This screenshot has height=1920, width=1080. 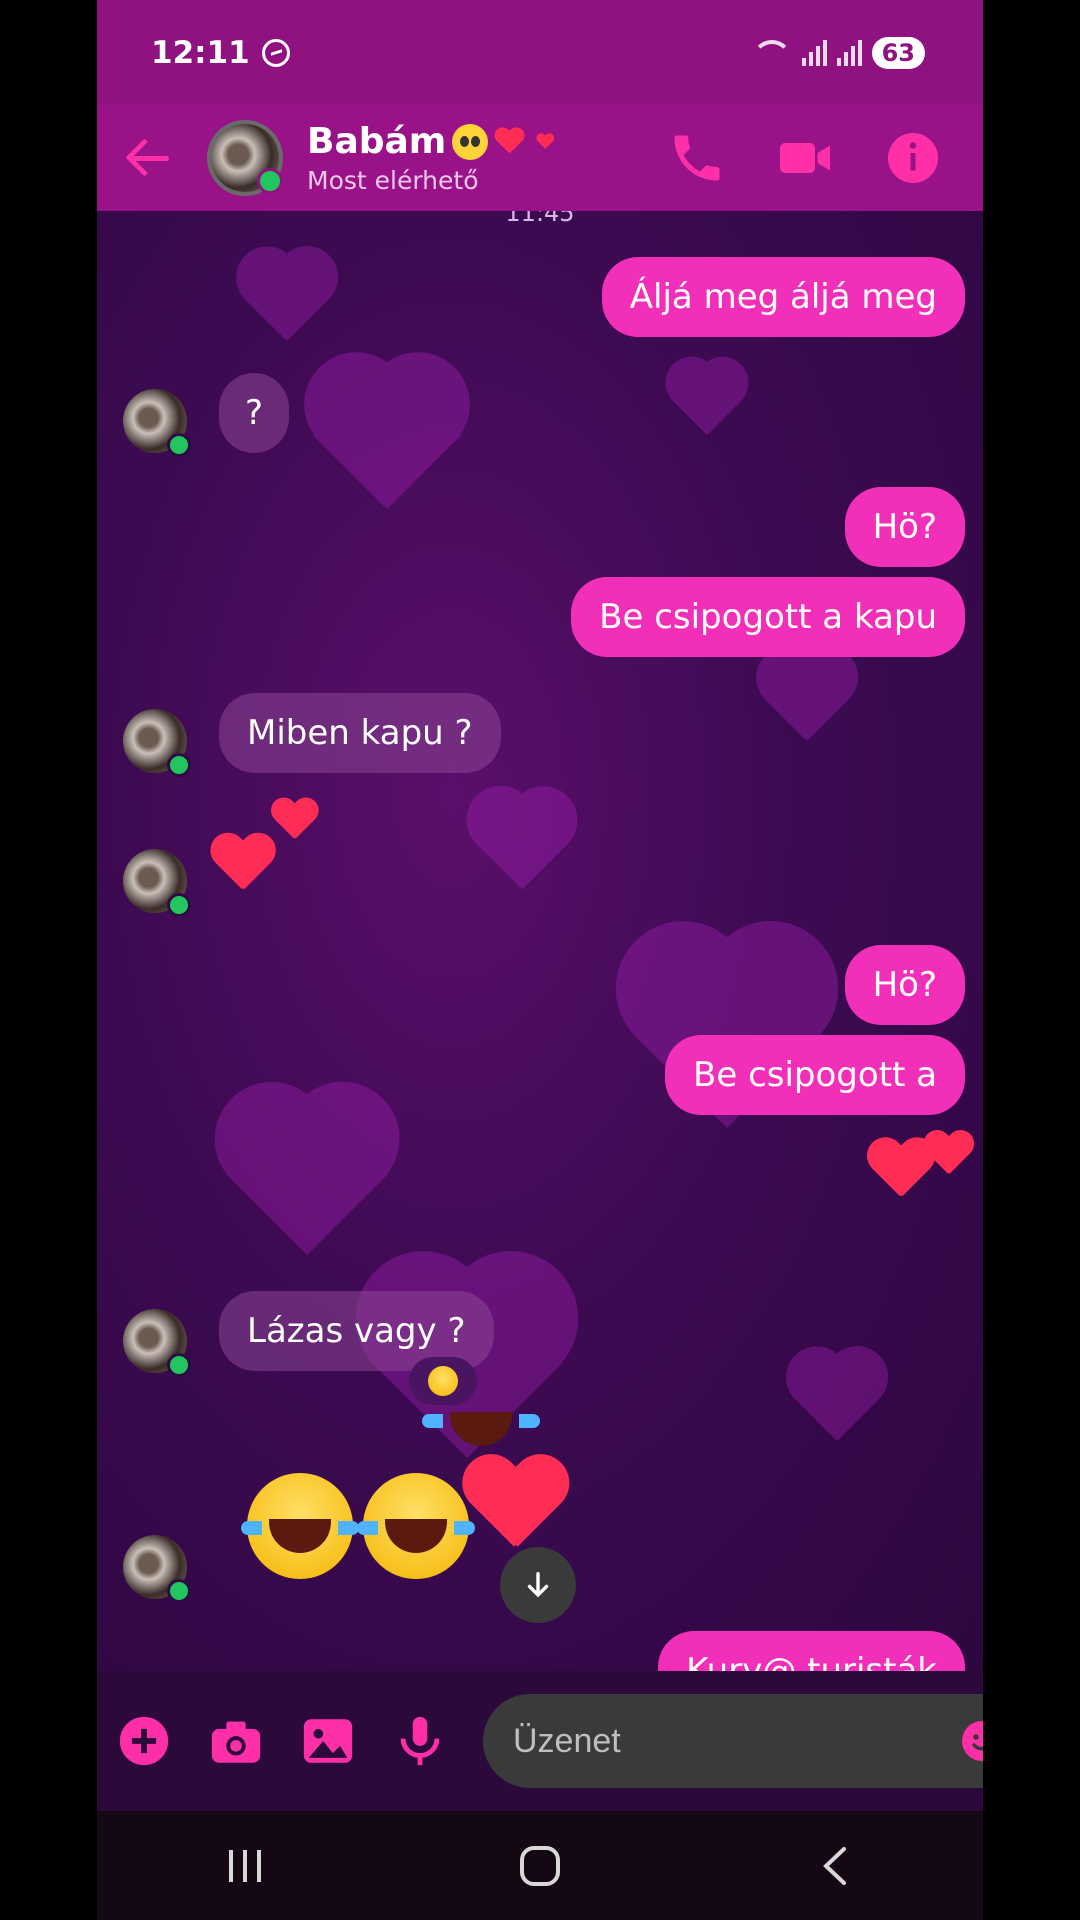 I want to click on message-timestamp: 11:45, so click(x=540, y=219).